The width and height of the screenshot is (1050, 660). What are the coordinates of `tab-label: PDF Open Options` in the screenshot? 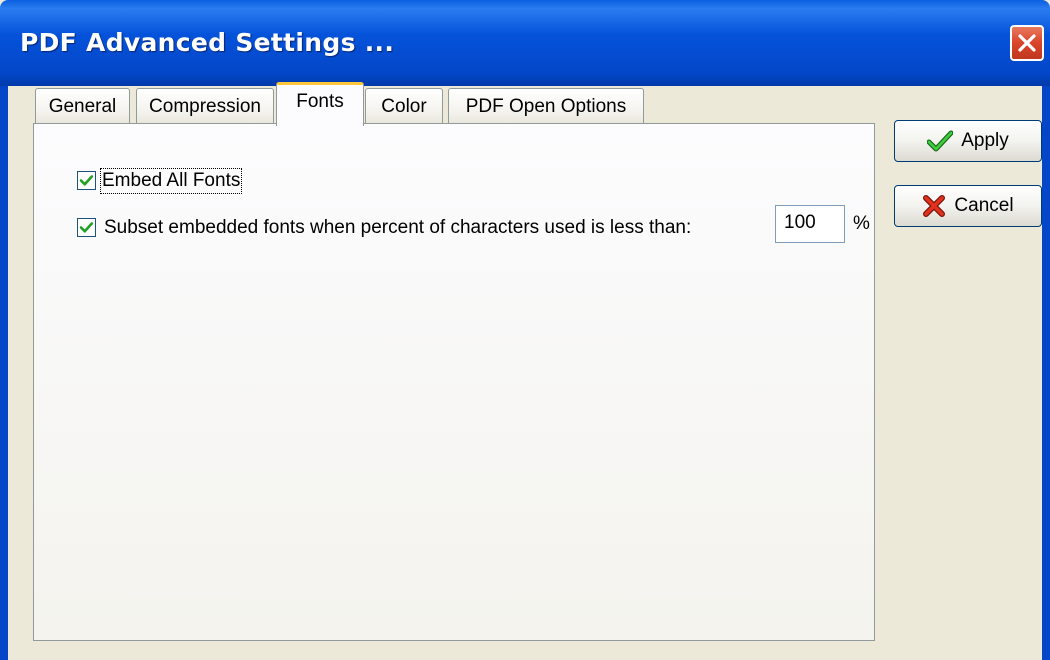 It's located at (546, 106).